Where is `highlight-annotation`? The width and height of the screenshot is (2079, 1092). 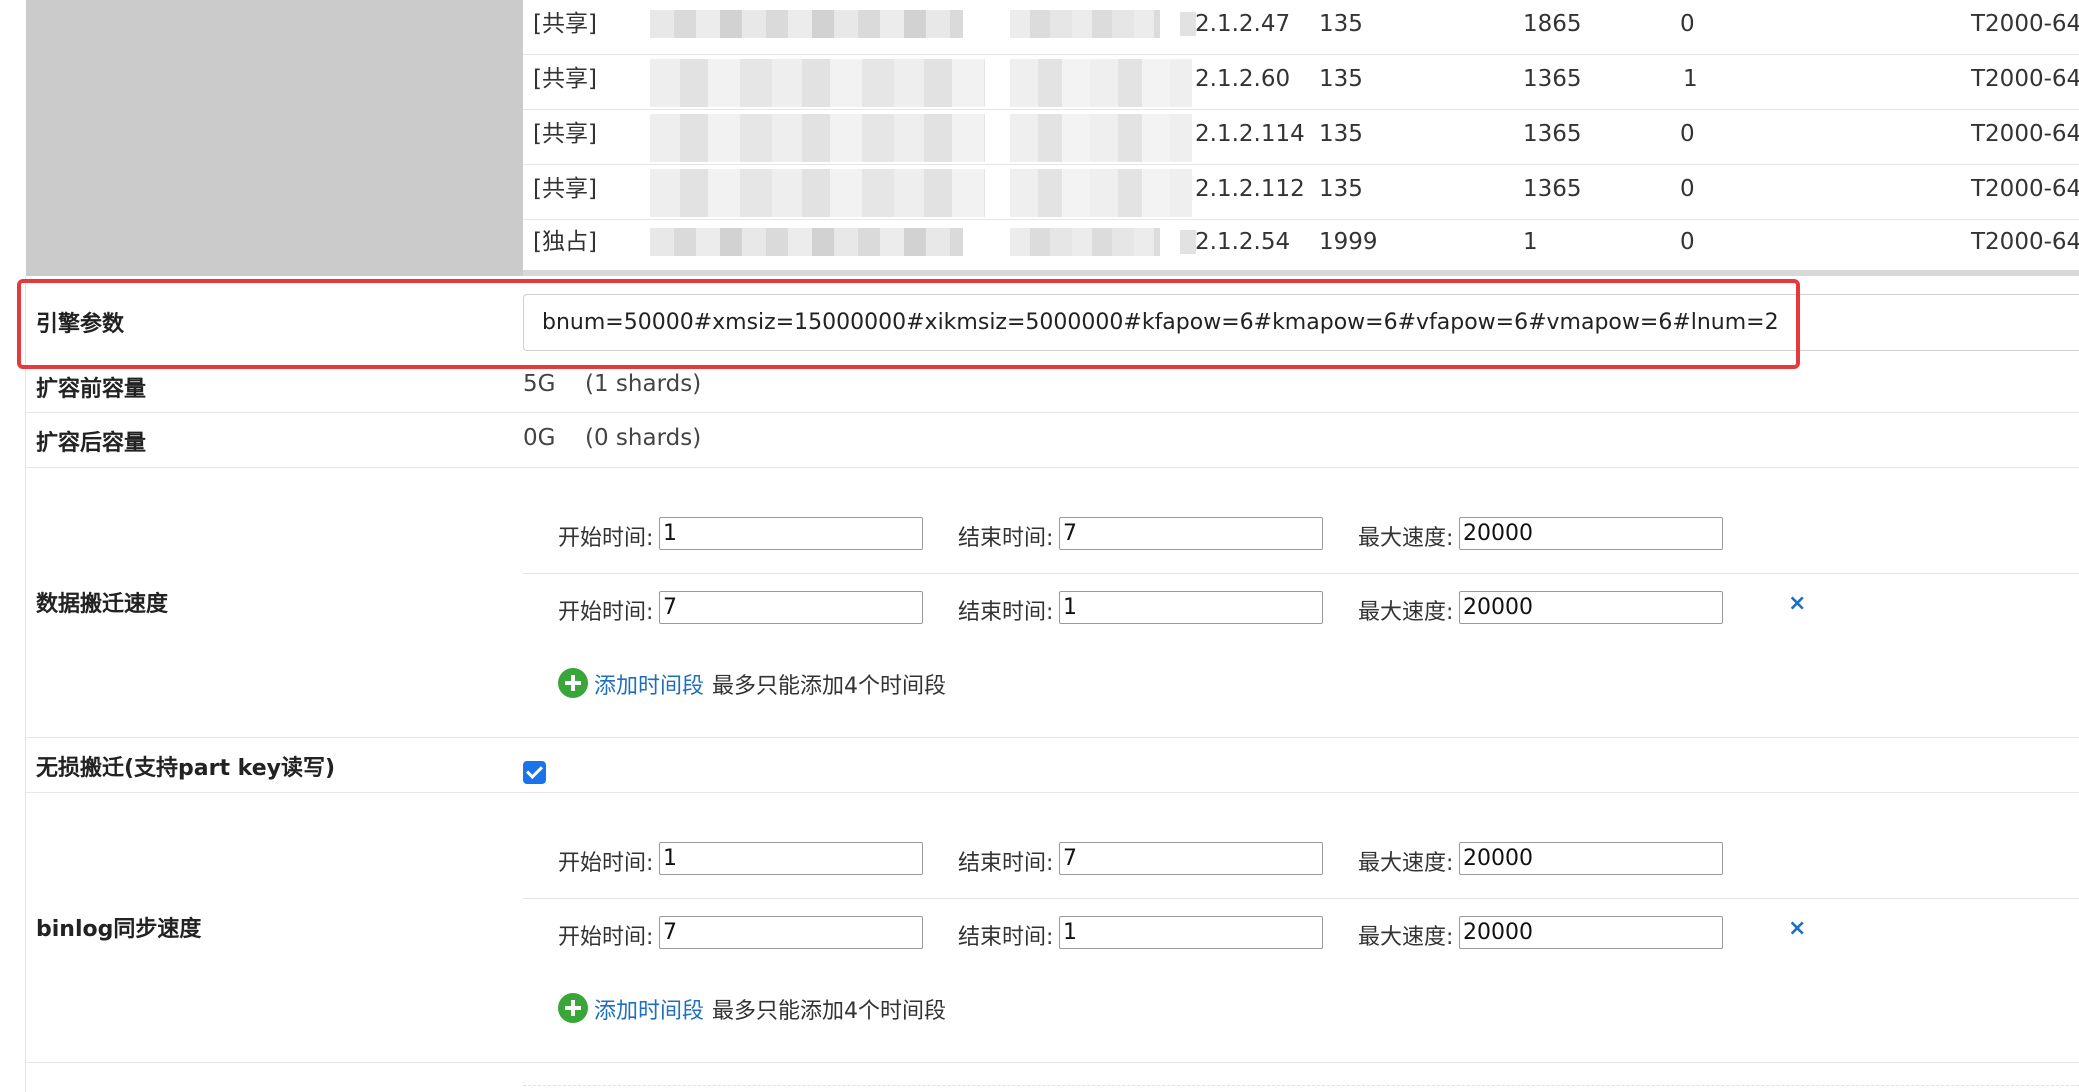
highlight-annotation is located at coordinates (908, 324).